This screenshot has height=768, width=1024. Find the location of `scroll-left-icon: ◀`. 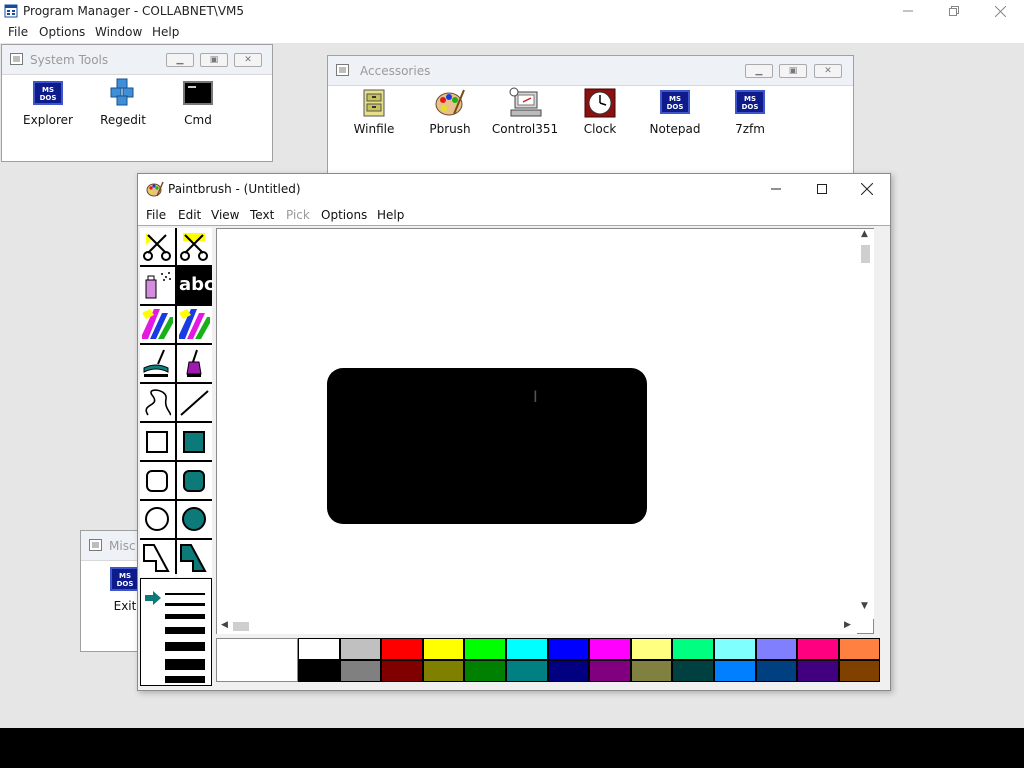

scroll-left-icon: ◀ is located at coordinates (224, 625).